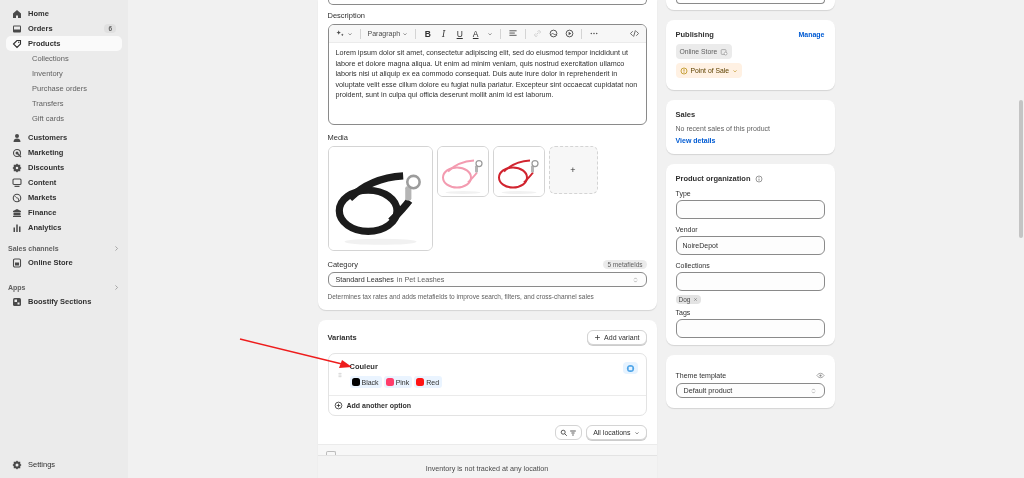 Image resolution: width=1024 pixels, height=478 pixels. What do you see at coordinates (17, 464) in the screenshot?
I see `gear-icon` at bounding box center [17, 464].